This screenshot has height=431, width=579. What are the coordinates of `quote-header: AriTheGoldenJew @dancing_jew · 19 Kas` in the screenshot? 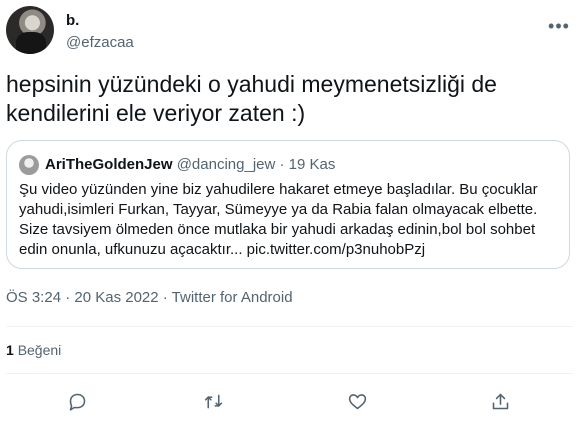 It's located at (190, 164).